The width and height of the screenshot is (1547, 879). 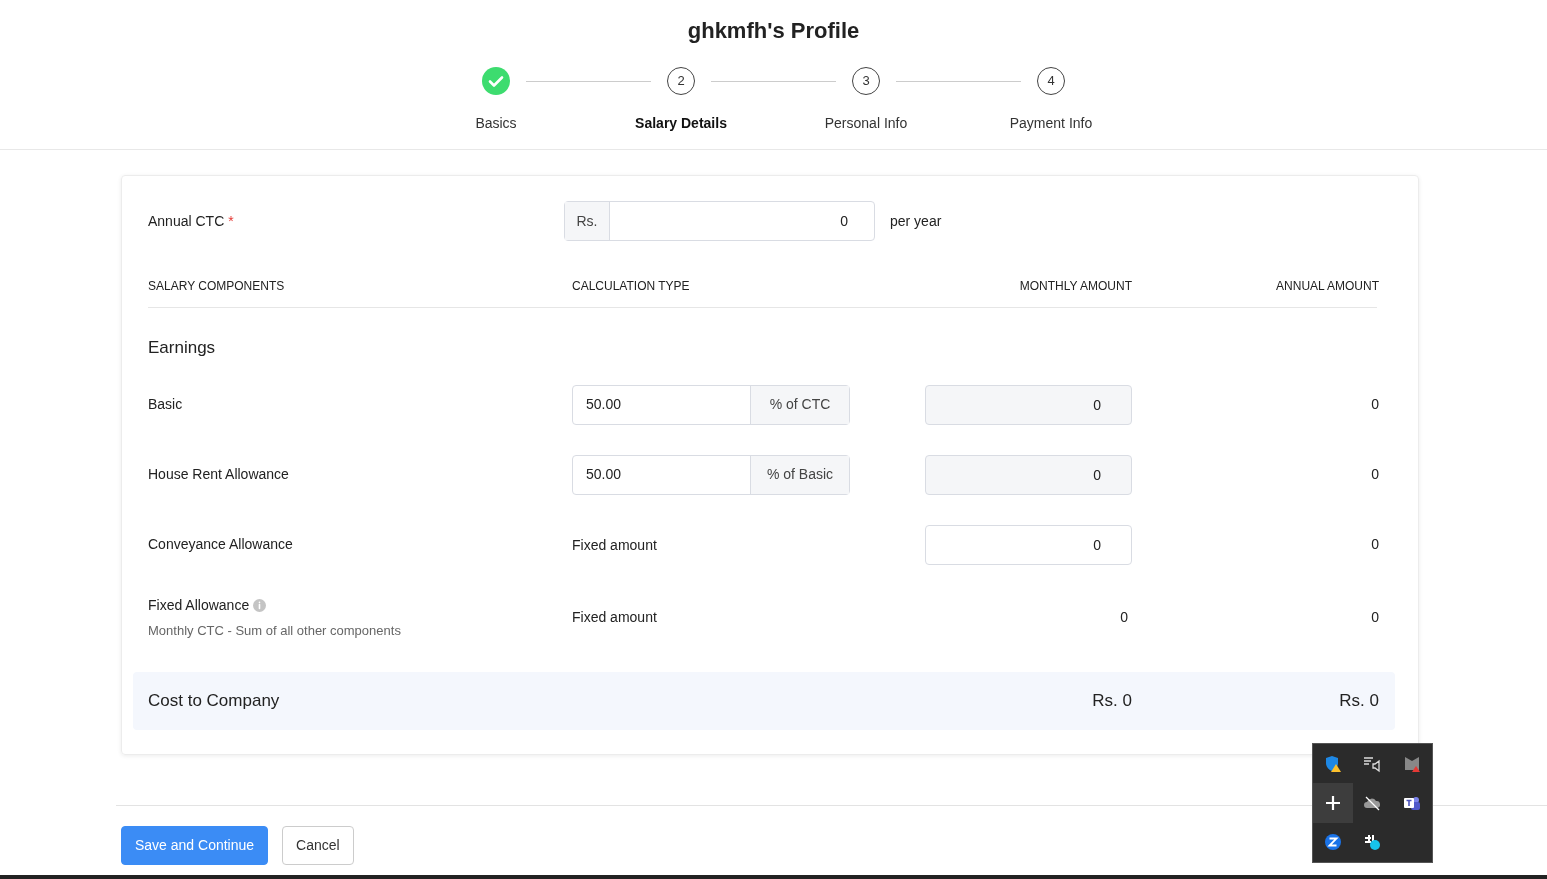 I want to click on page-title: ghkmfh's Profile, so click(x=773, y=31).